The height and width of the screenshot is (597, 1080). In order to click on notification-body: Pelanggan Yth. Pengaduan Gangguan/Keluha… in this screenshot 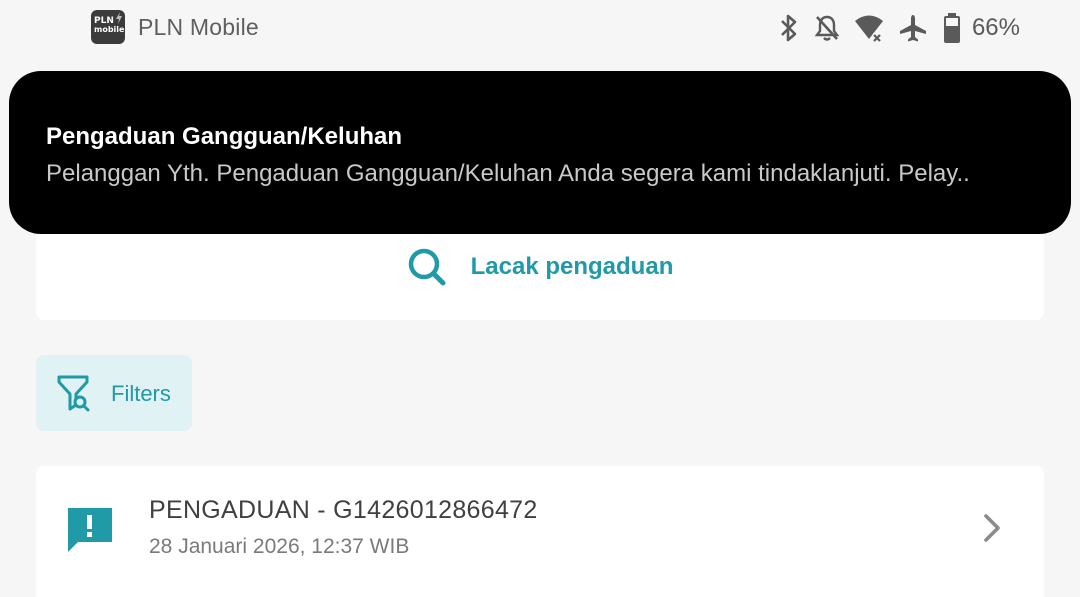, I will do `click(508, 173)`.